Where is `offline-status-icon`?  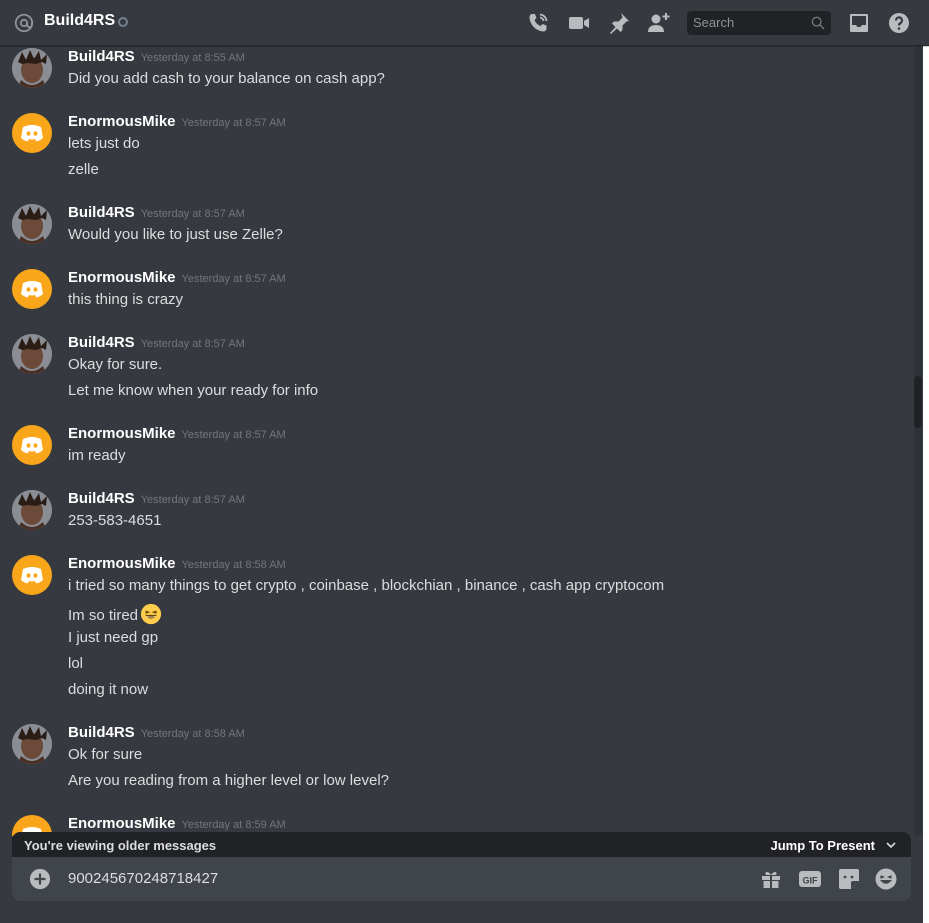 offline-status-icon is located at coordinates (123, 22).